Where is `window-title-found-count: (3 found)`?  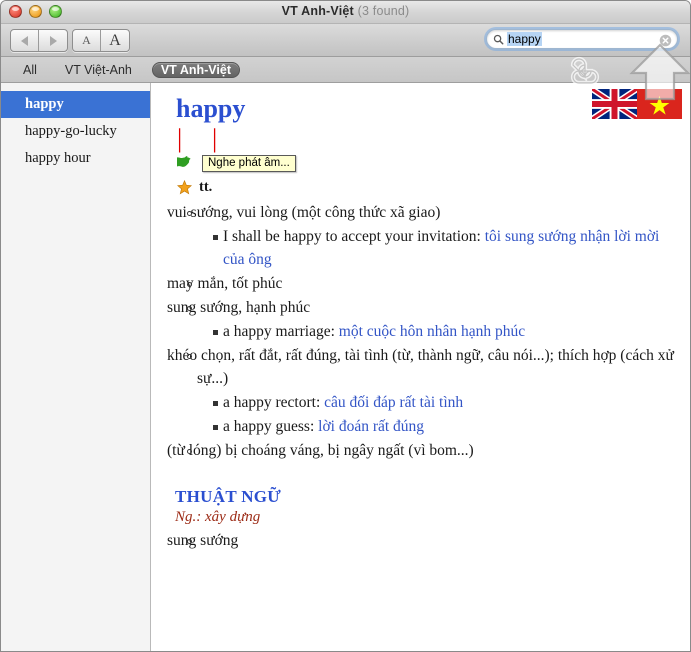
window-title-found-count: (3 found) is located at coordinates (383, 11).